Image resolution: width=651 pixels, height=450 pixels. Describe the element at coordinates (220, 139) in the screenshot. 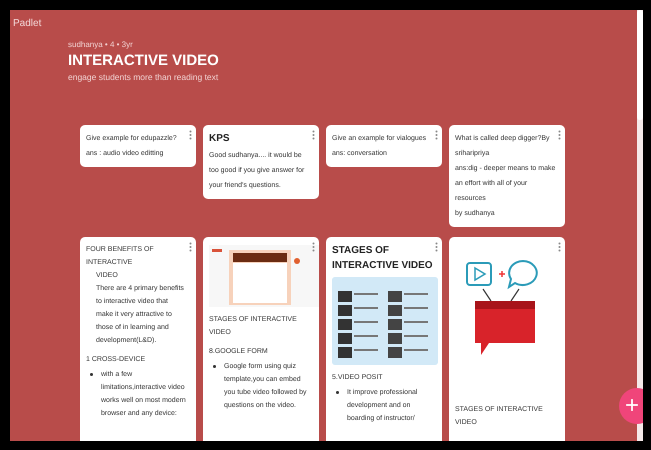

I see `post-title: KPS` at that location.